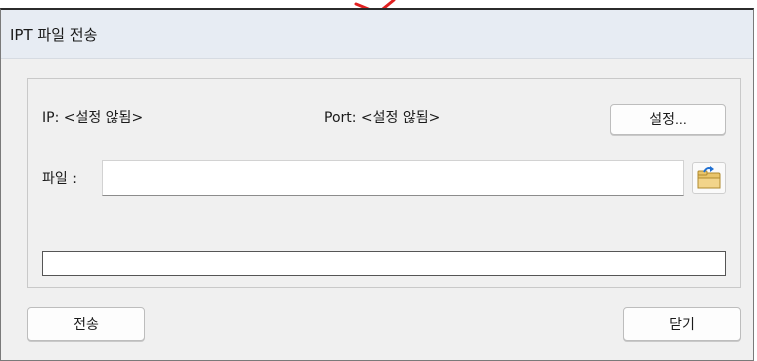 The width and height of the screenshot is (757, 361). What do you see at coordinates (86, 324) in the screenshot?
I see `send-button: 전송` at bounding box center [86, 324].